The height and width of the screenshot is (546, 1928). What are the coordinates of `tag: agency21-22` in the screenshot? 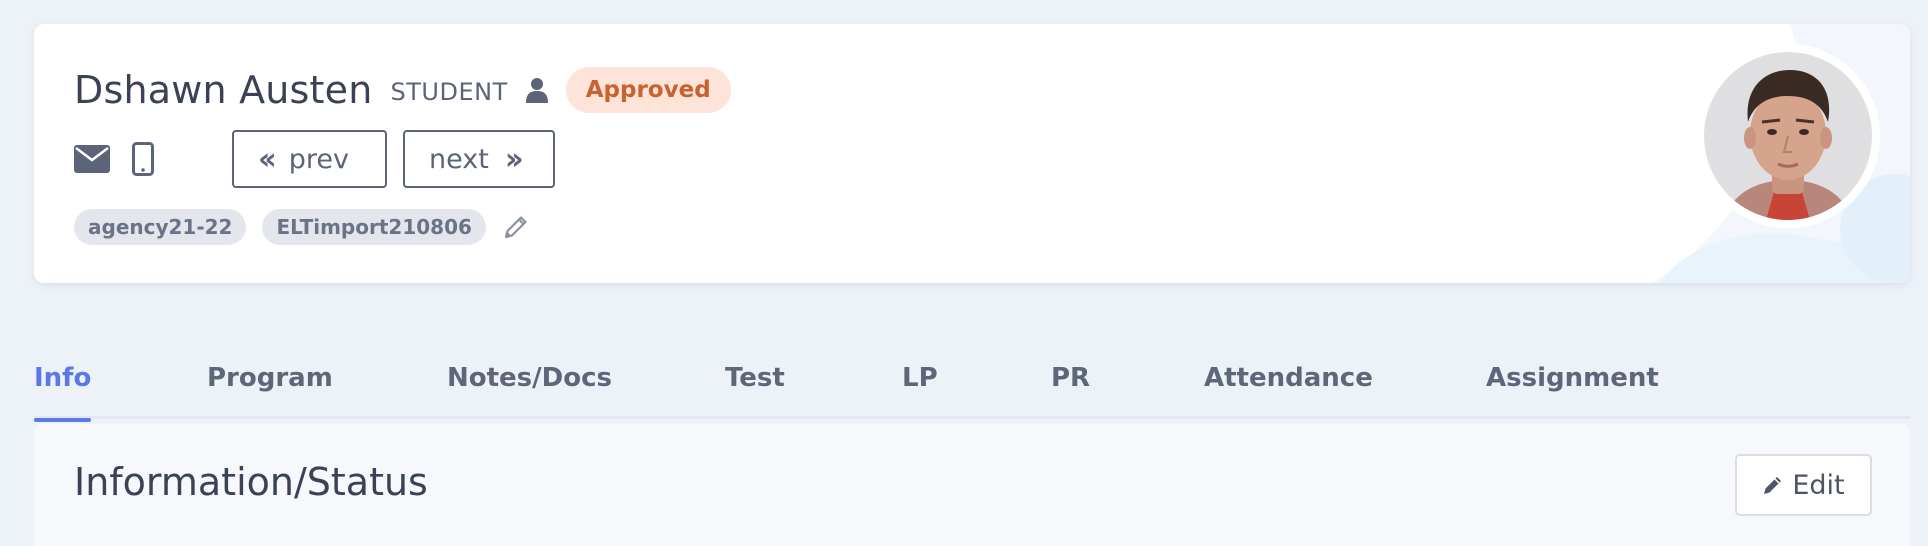 It's located at (160, 227).